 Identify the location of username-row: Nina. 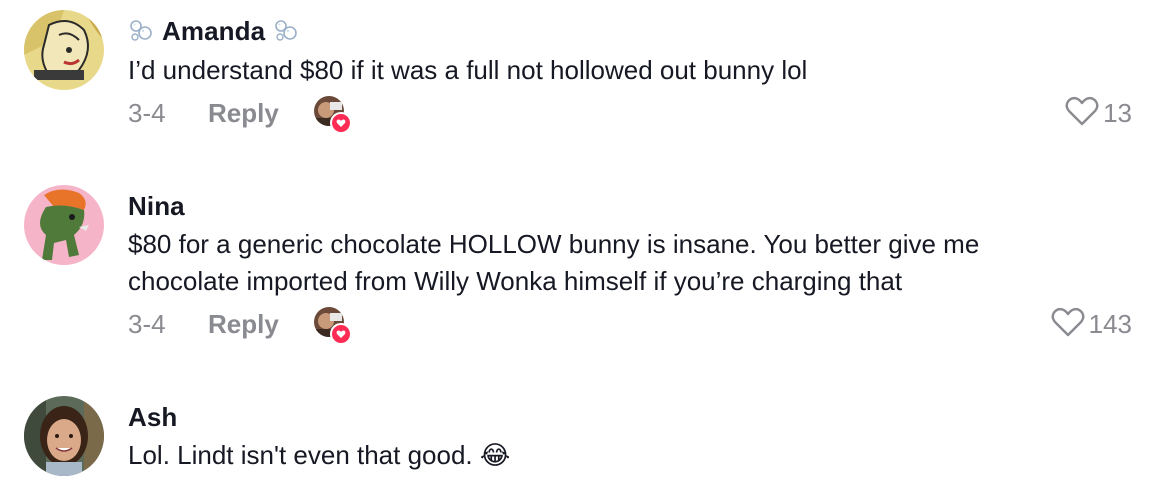
(156, 206).